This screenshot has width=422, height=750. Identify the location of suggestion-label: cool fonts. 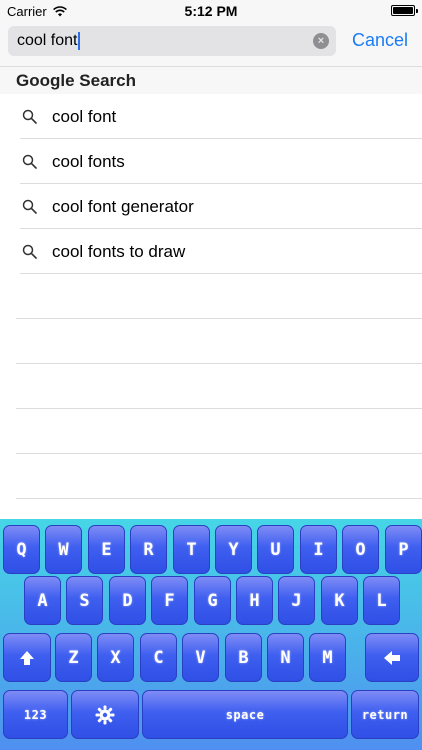
(88, 161).